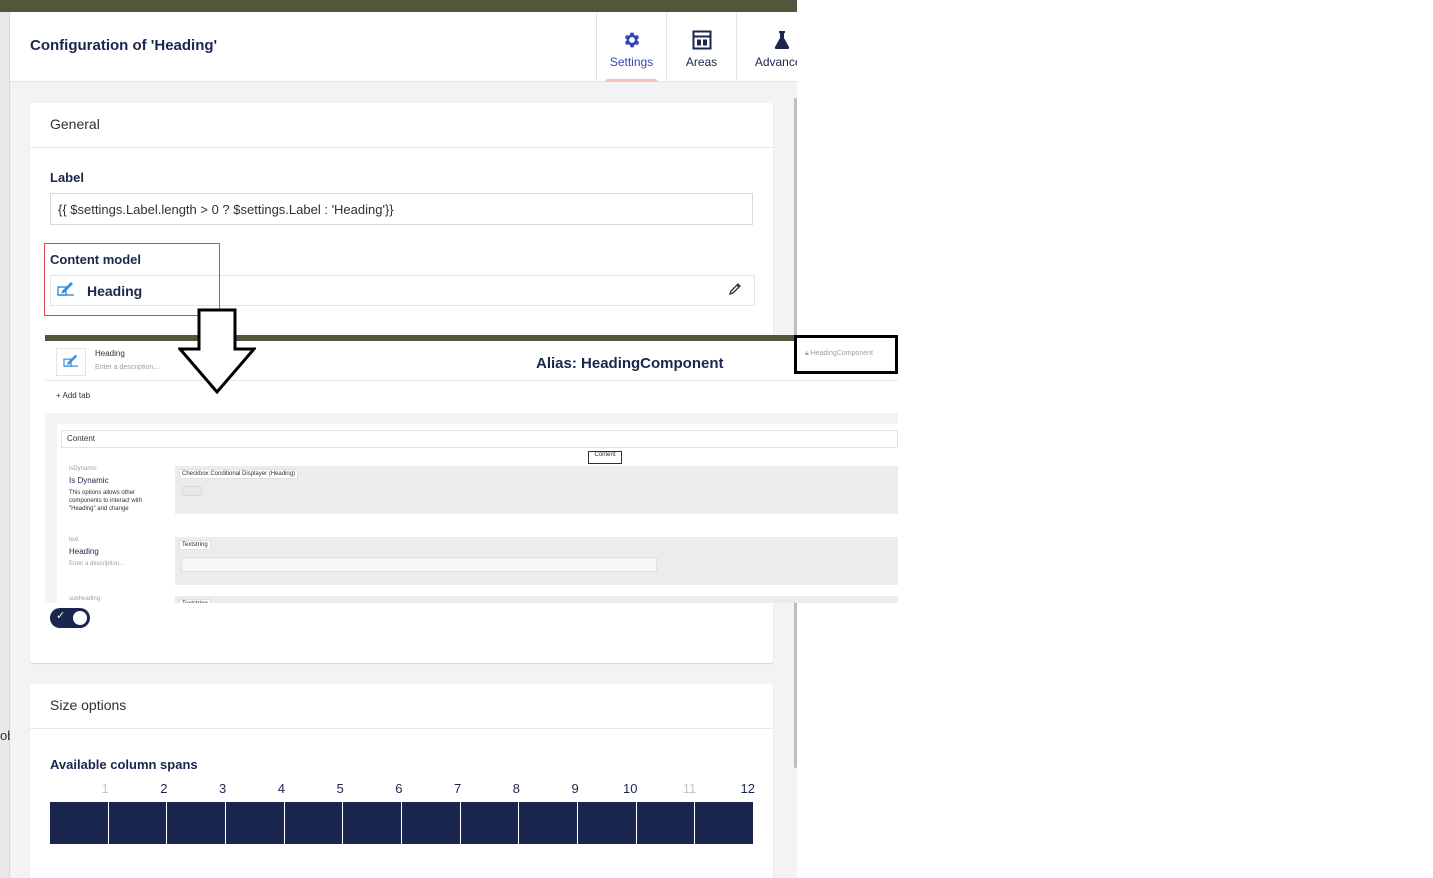 This screenshot has width=1433, height=878. Describe the element at coordinates (5, 735) in the screenshot. I see `backdrop-text: ob` at that location.